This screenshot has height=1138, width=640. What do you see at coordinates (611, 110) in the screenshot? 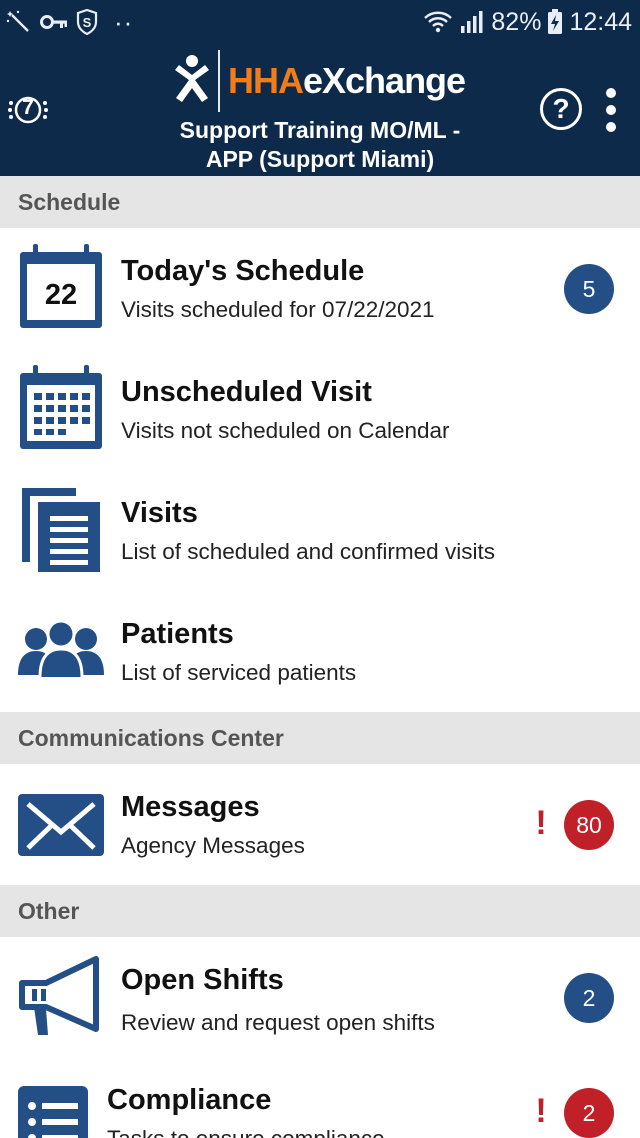
I see `more-options-icon` at bounding box center [611, 110].